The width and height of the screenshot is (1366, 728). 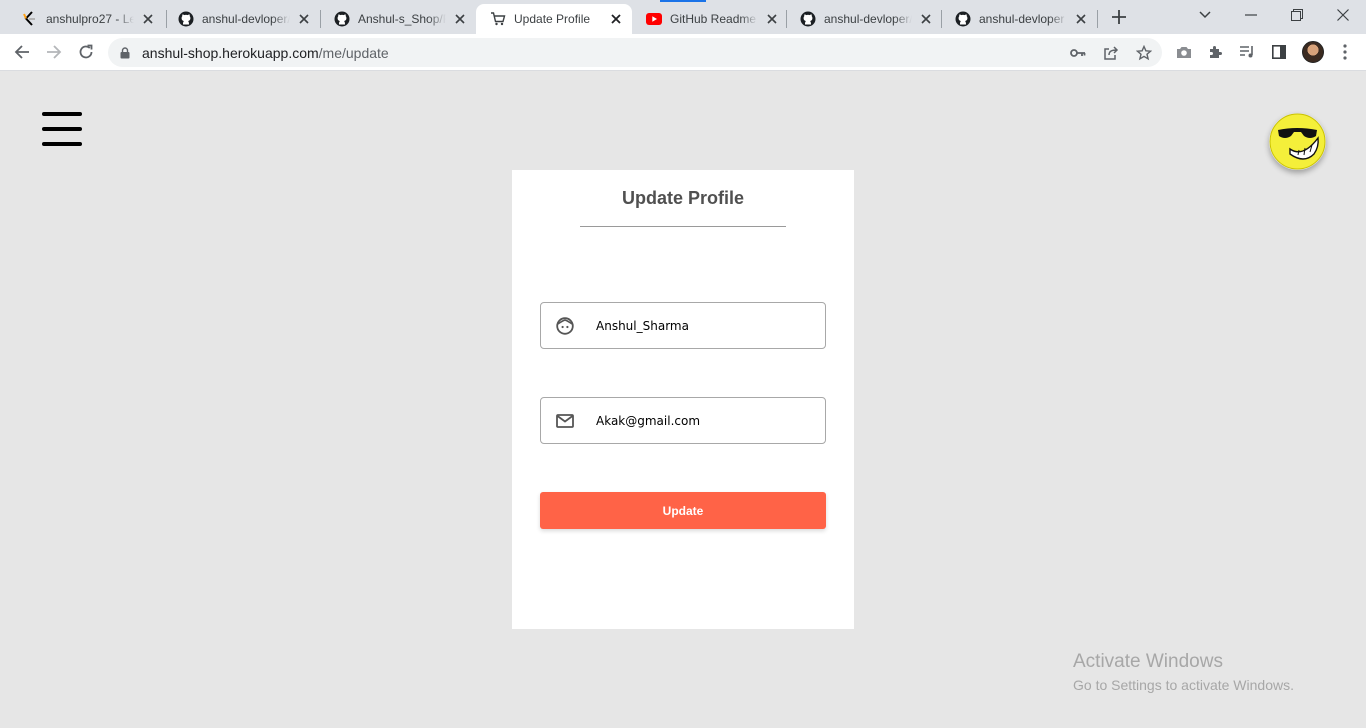 I want to click on reload-icon, so click(x=86, y=51).